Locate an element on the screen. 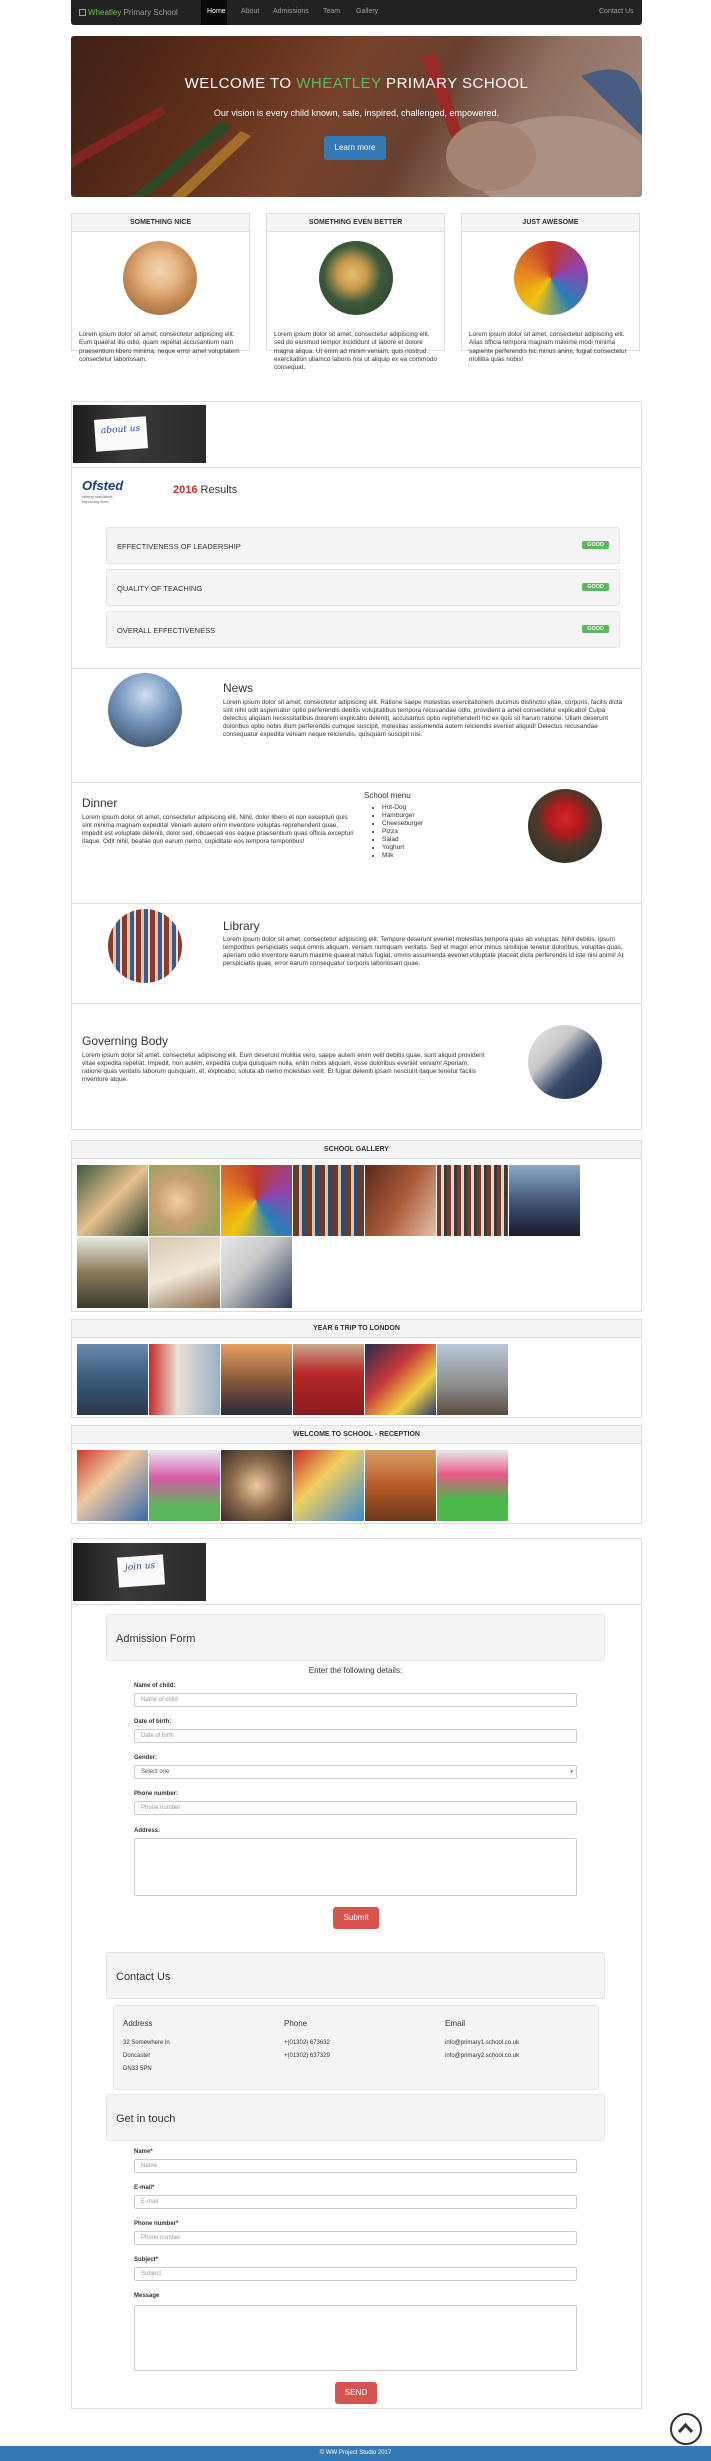 The image size is (711, 2461). back-to-top-button is located at coordinates (686, 2429).